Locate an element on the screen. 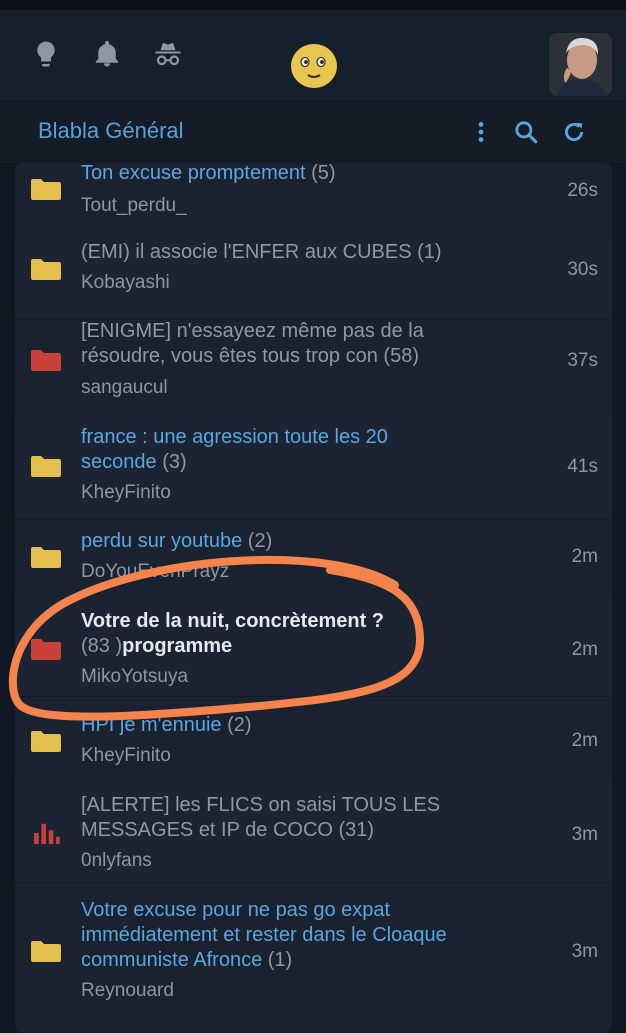  refresh-icon is located at coordinates (574, 132).